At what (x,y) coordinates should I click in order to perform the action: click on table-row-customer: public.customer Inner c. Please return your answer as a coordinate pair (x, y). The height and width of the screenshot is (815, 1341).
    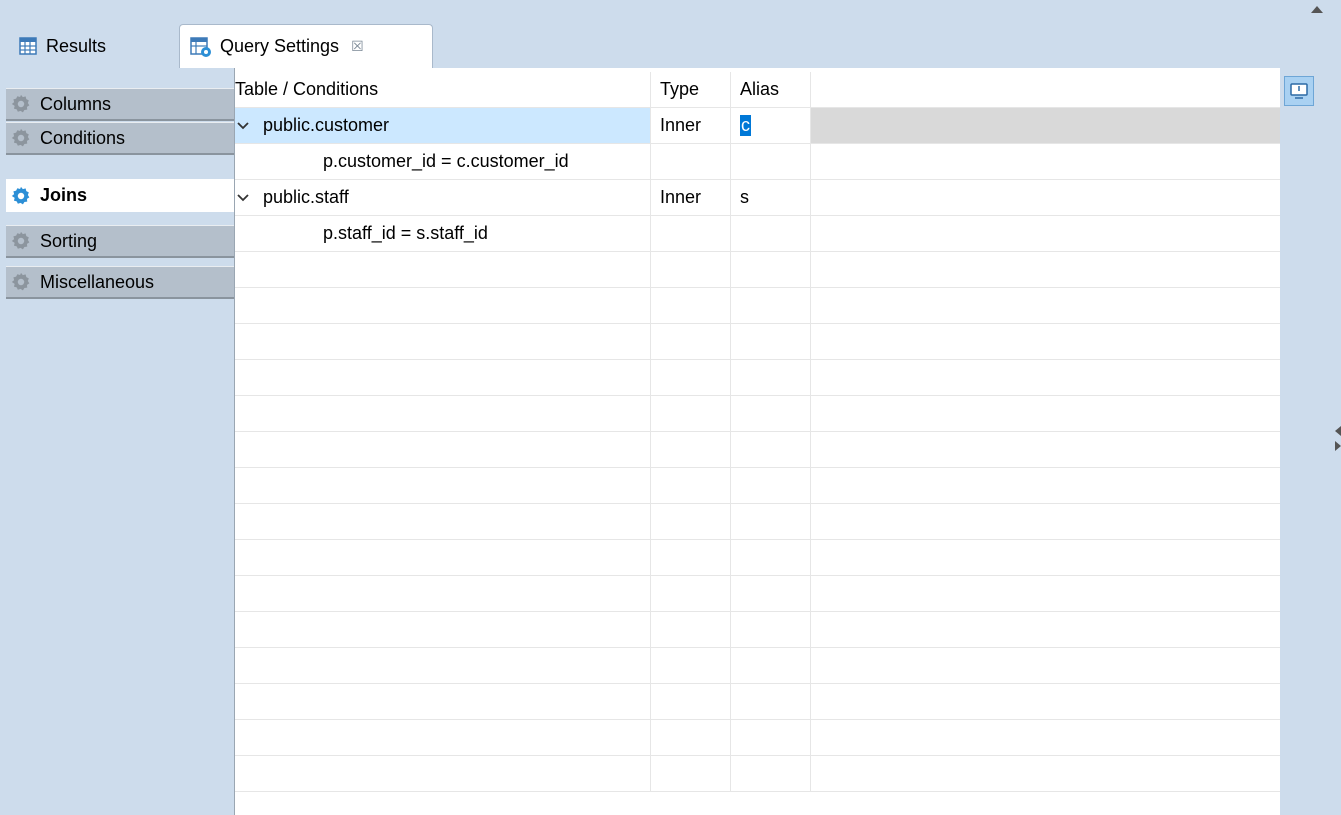
    Looking at the image, I should click on (757, 126).